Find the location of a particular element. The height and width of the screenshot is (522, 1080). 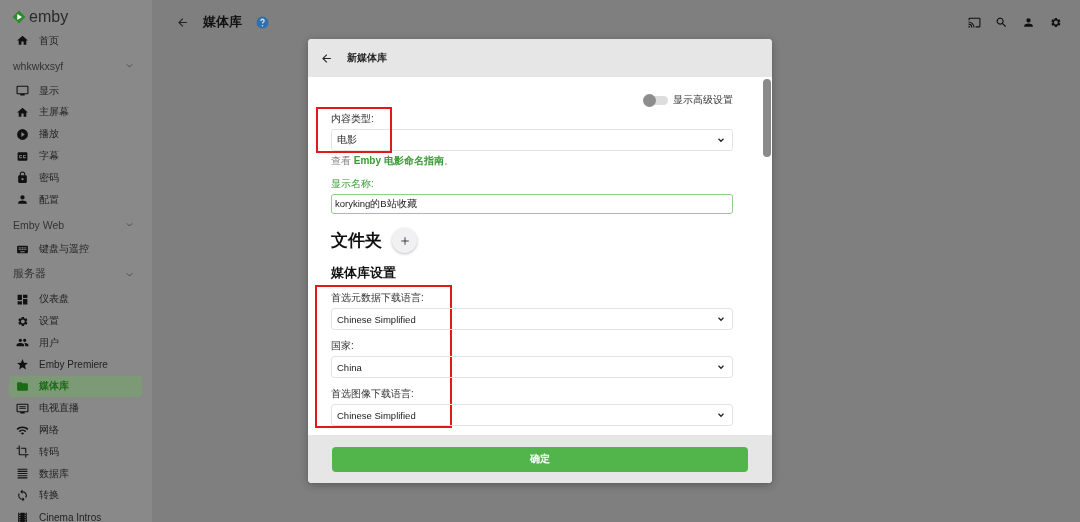

captions-icon is located at coordinates (22, 156).